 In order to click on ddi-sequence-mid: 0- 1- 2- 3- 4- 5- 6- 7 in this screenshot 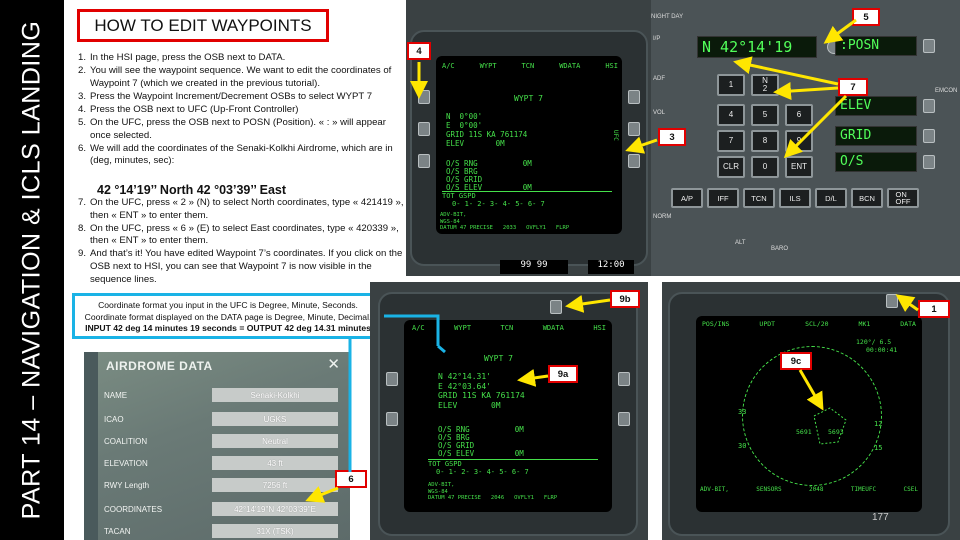, I will do `click(482, 472)`.